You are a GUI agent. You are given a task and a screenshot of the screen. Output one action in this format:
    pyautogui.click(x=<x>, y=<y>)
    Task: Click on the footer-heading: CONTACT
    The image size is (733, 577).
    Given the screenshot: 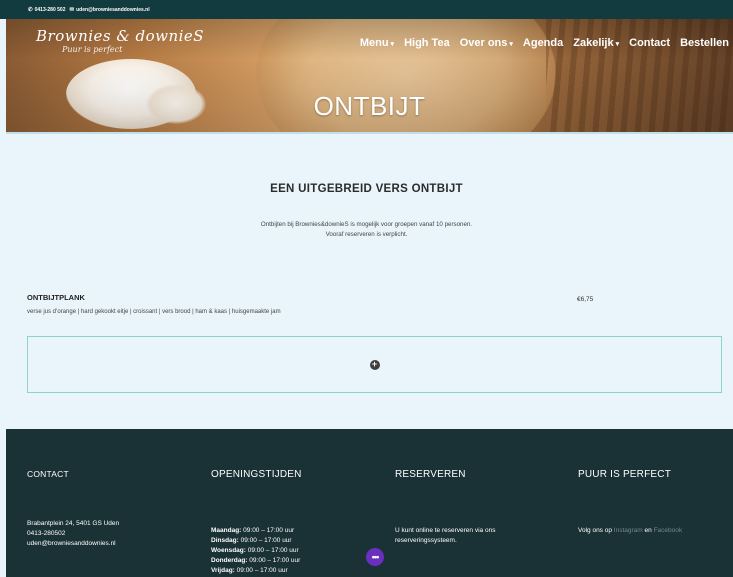 What is the action you would take?
    pyautogui.click(x=48, y=474)
    